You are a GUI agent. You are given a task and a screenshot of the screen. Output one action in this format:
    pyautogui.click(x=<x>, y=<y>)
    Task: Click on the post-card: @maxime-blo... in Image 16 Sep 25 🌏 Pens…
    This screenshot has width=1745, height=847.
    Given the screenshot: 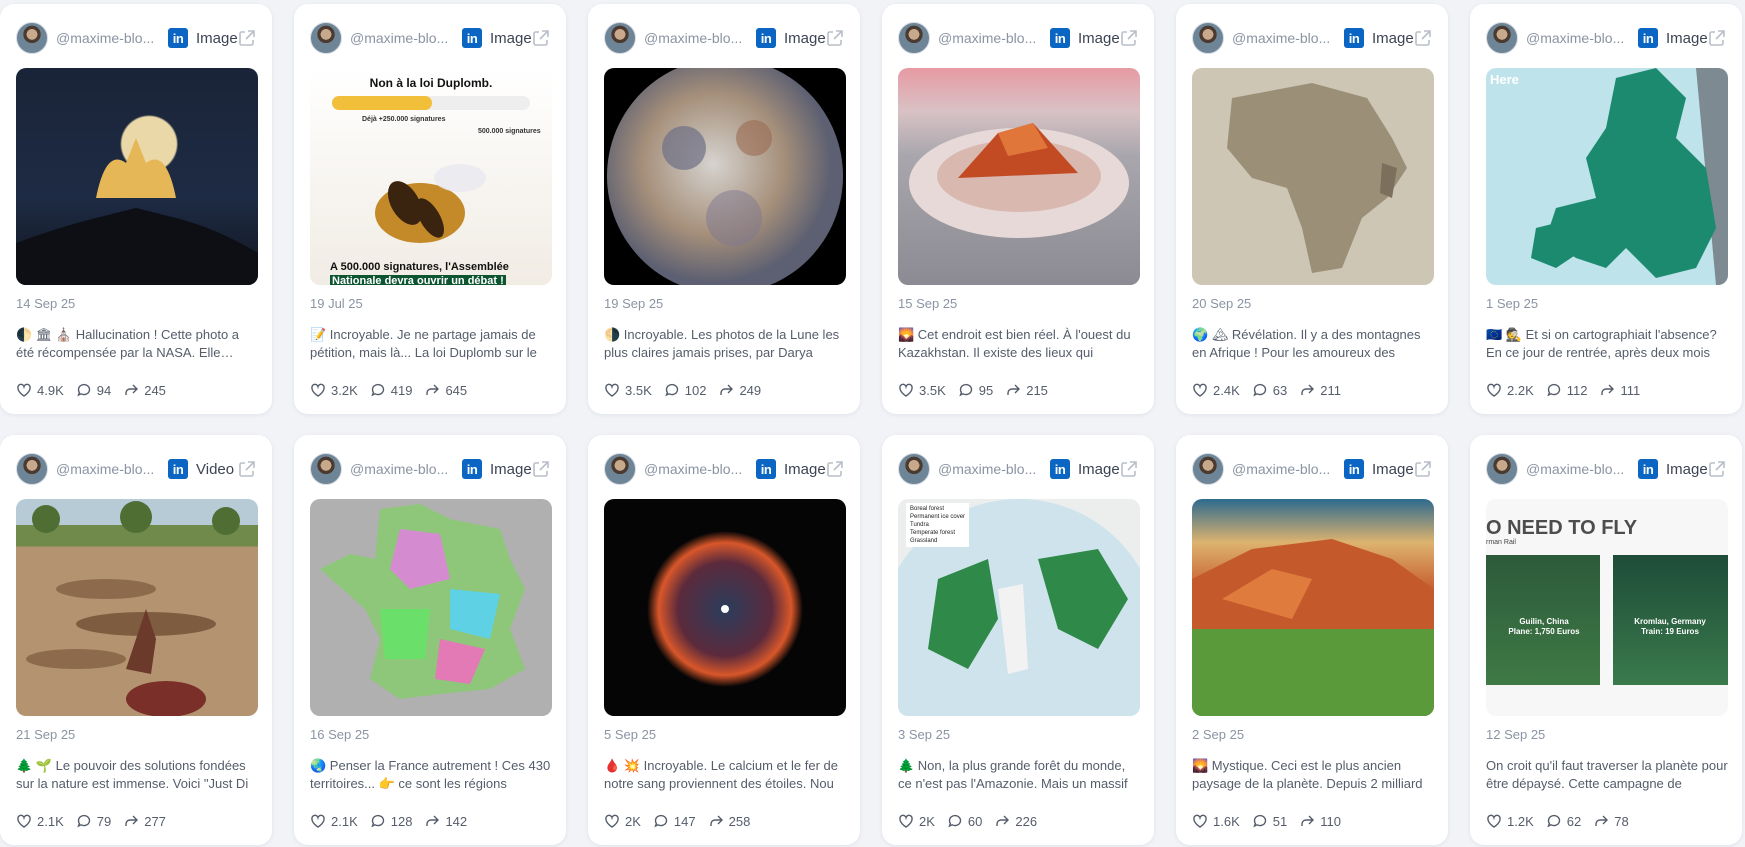 What is the action you would take?
    pyautogui.click(x=430, y=640)
    